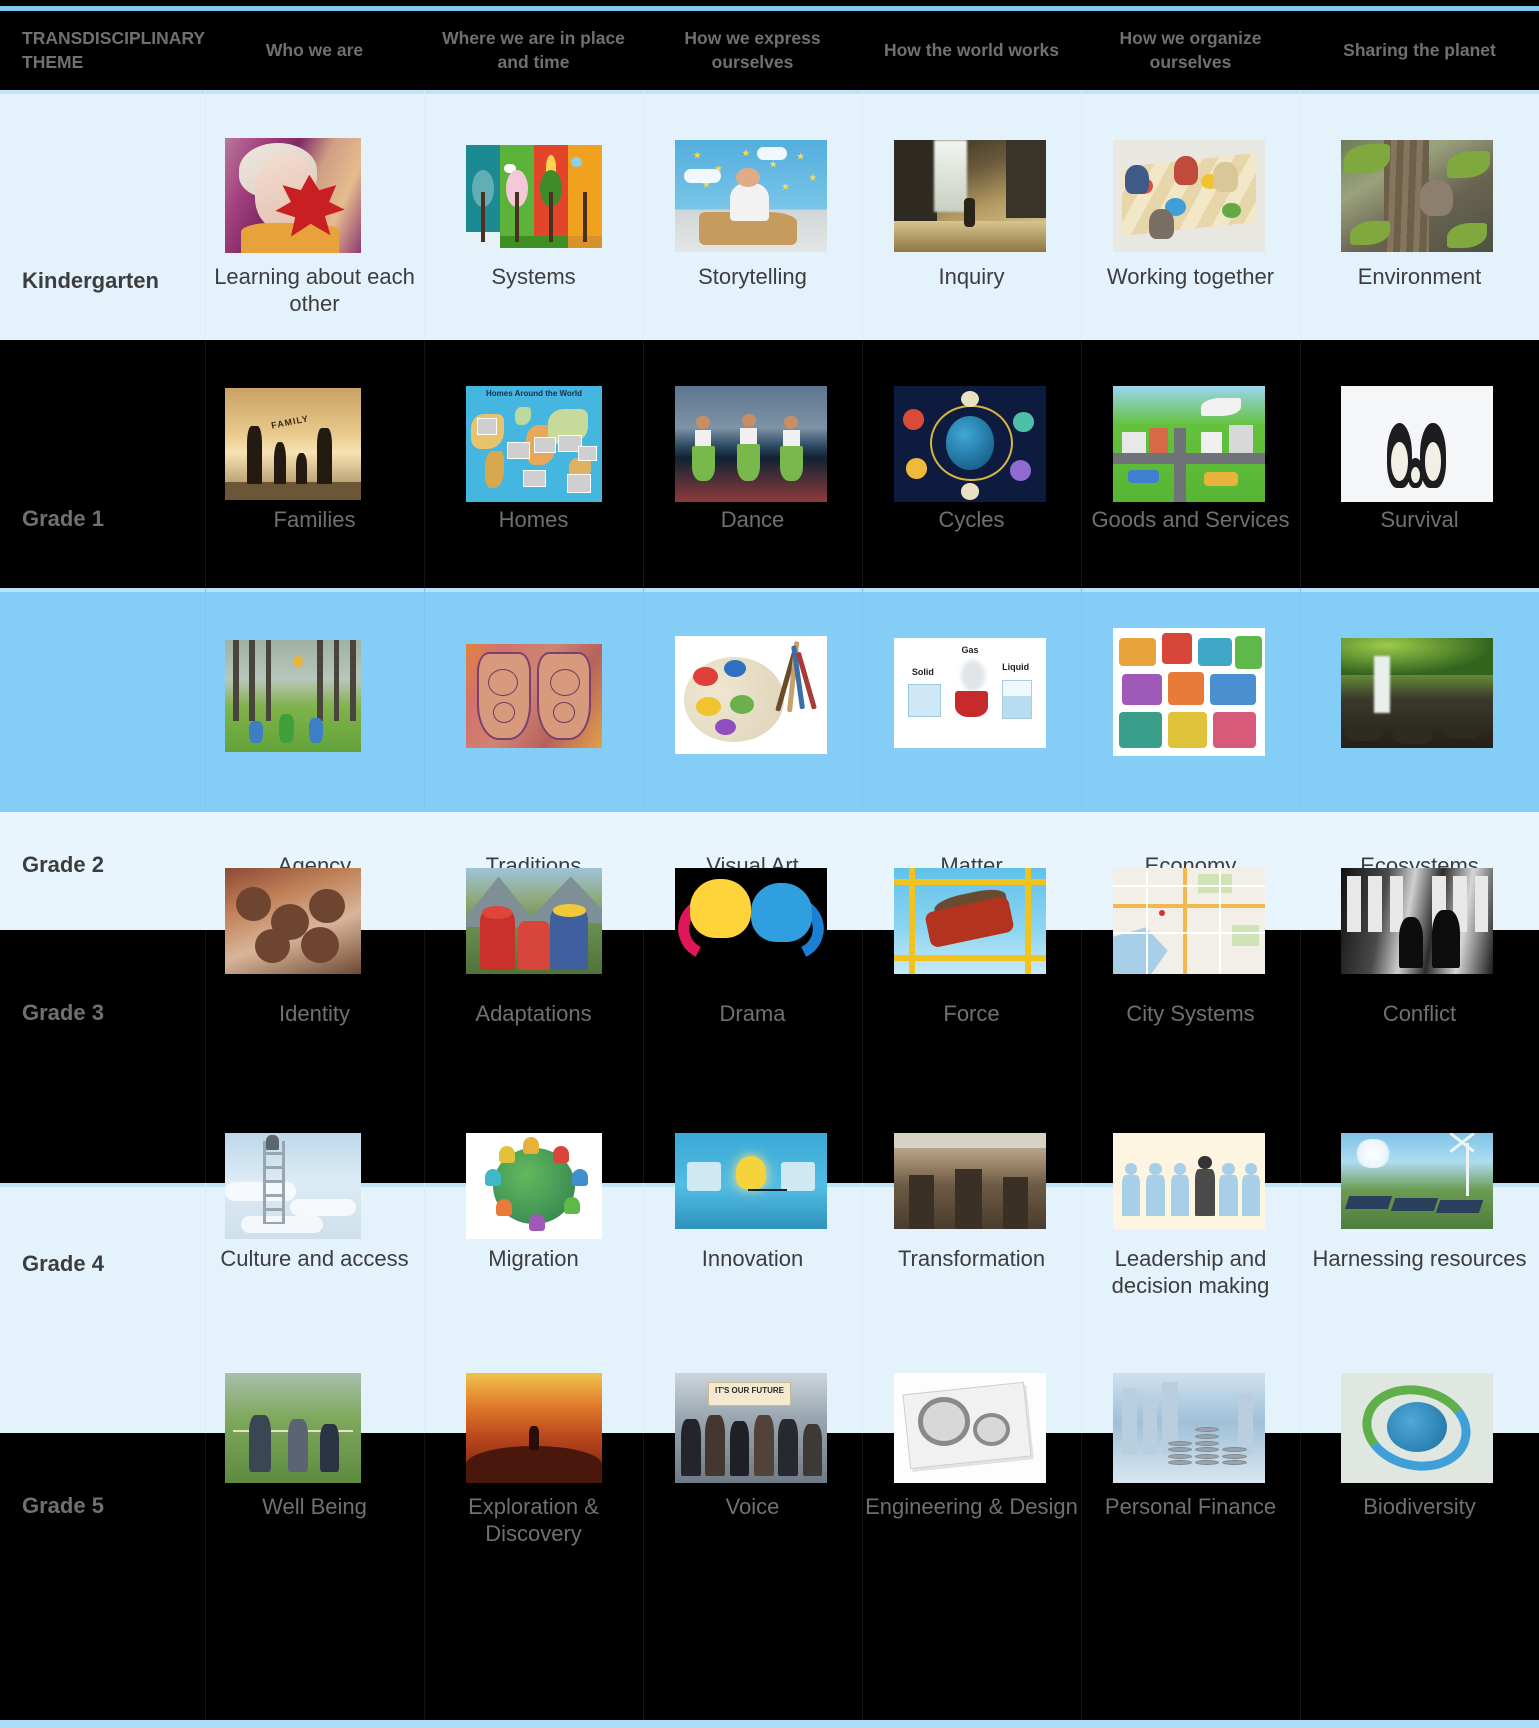 This screenshot has height=1728, width=1539. I want to click on header-label: How we organize ourselves, so click(1190, 50).